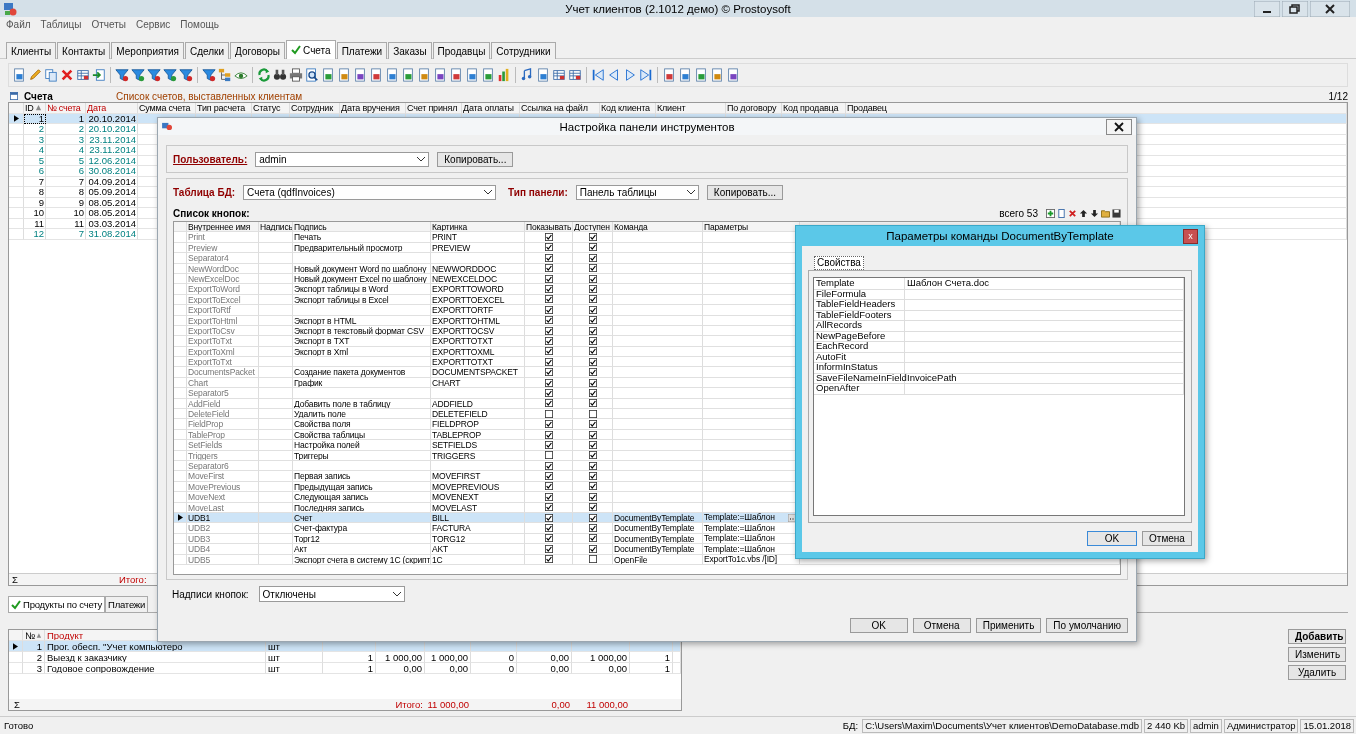  What do you see at coordinates (646, 75) in the screenshot?
I see `skip-right-icon` at bounding box center [646, 75].